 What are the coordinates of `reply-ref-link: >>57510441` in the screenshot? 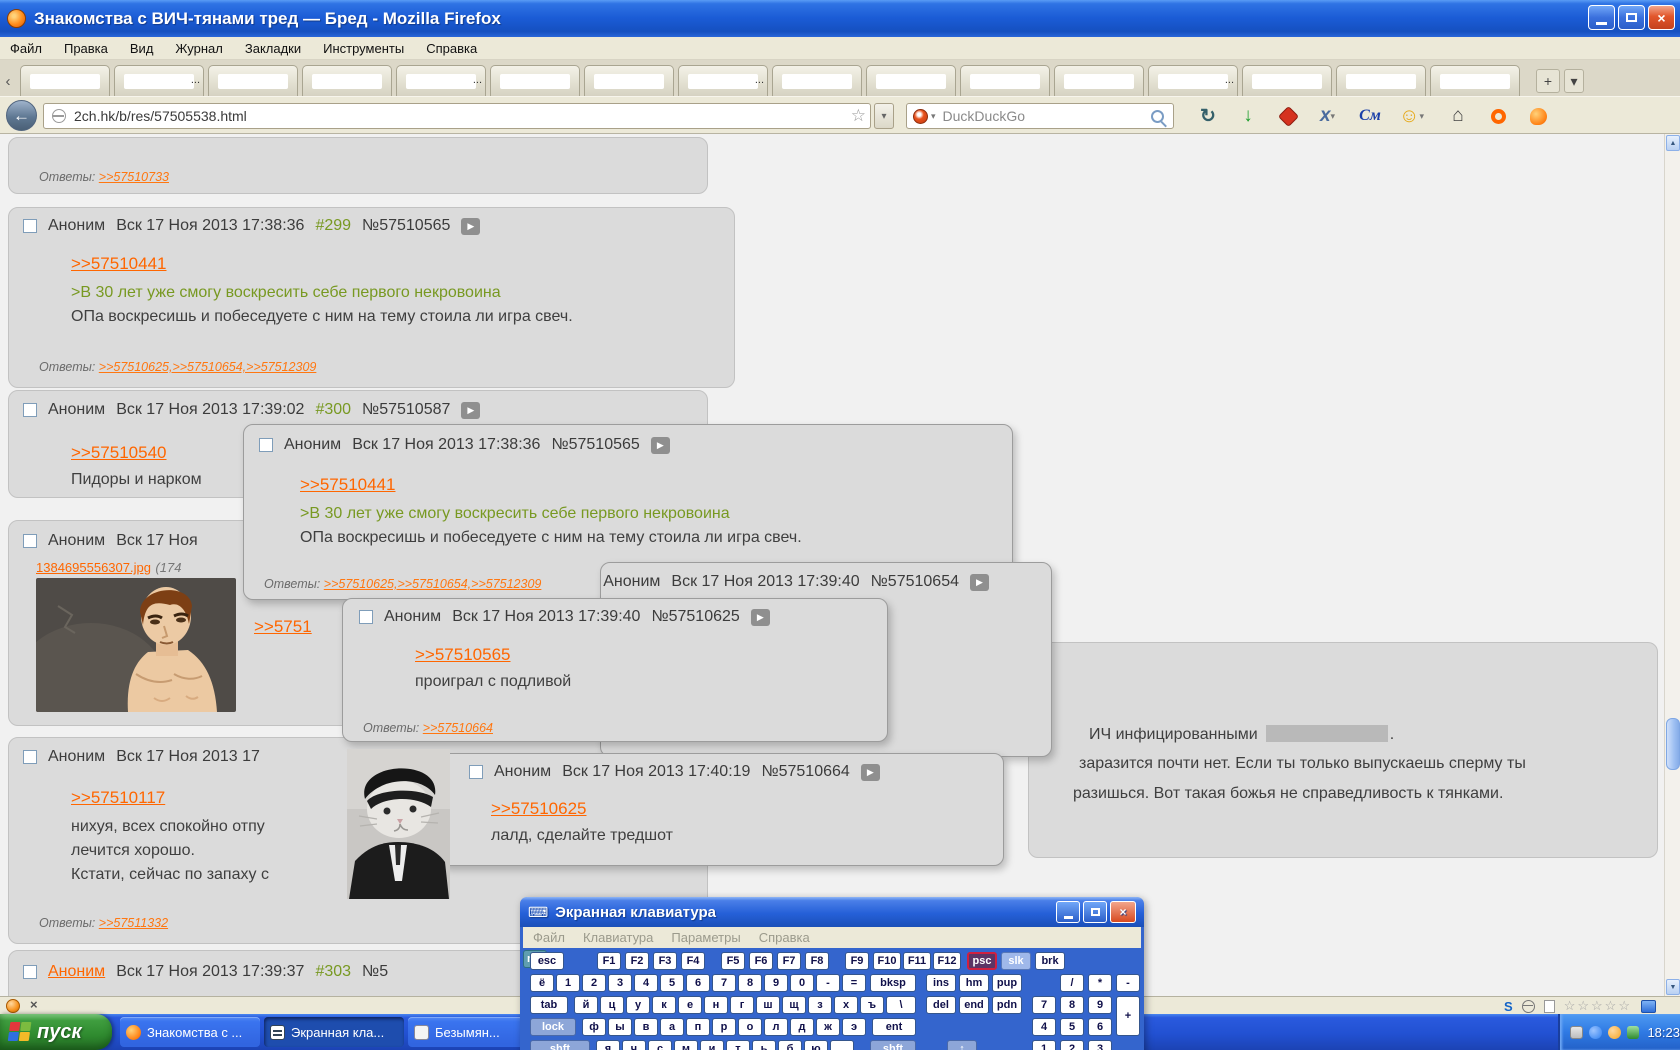 It's located at (348, 485).